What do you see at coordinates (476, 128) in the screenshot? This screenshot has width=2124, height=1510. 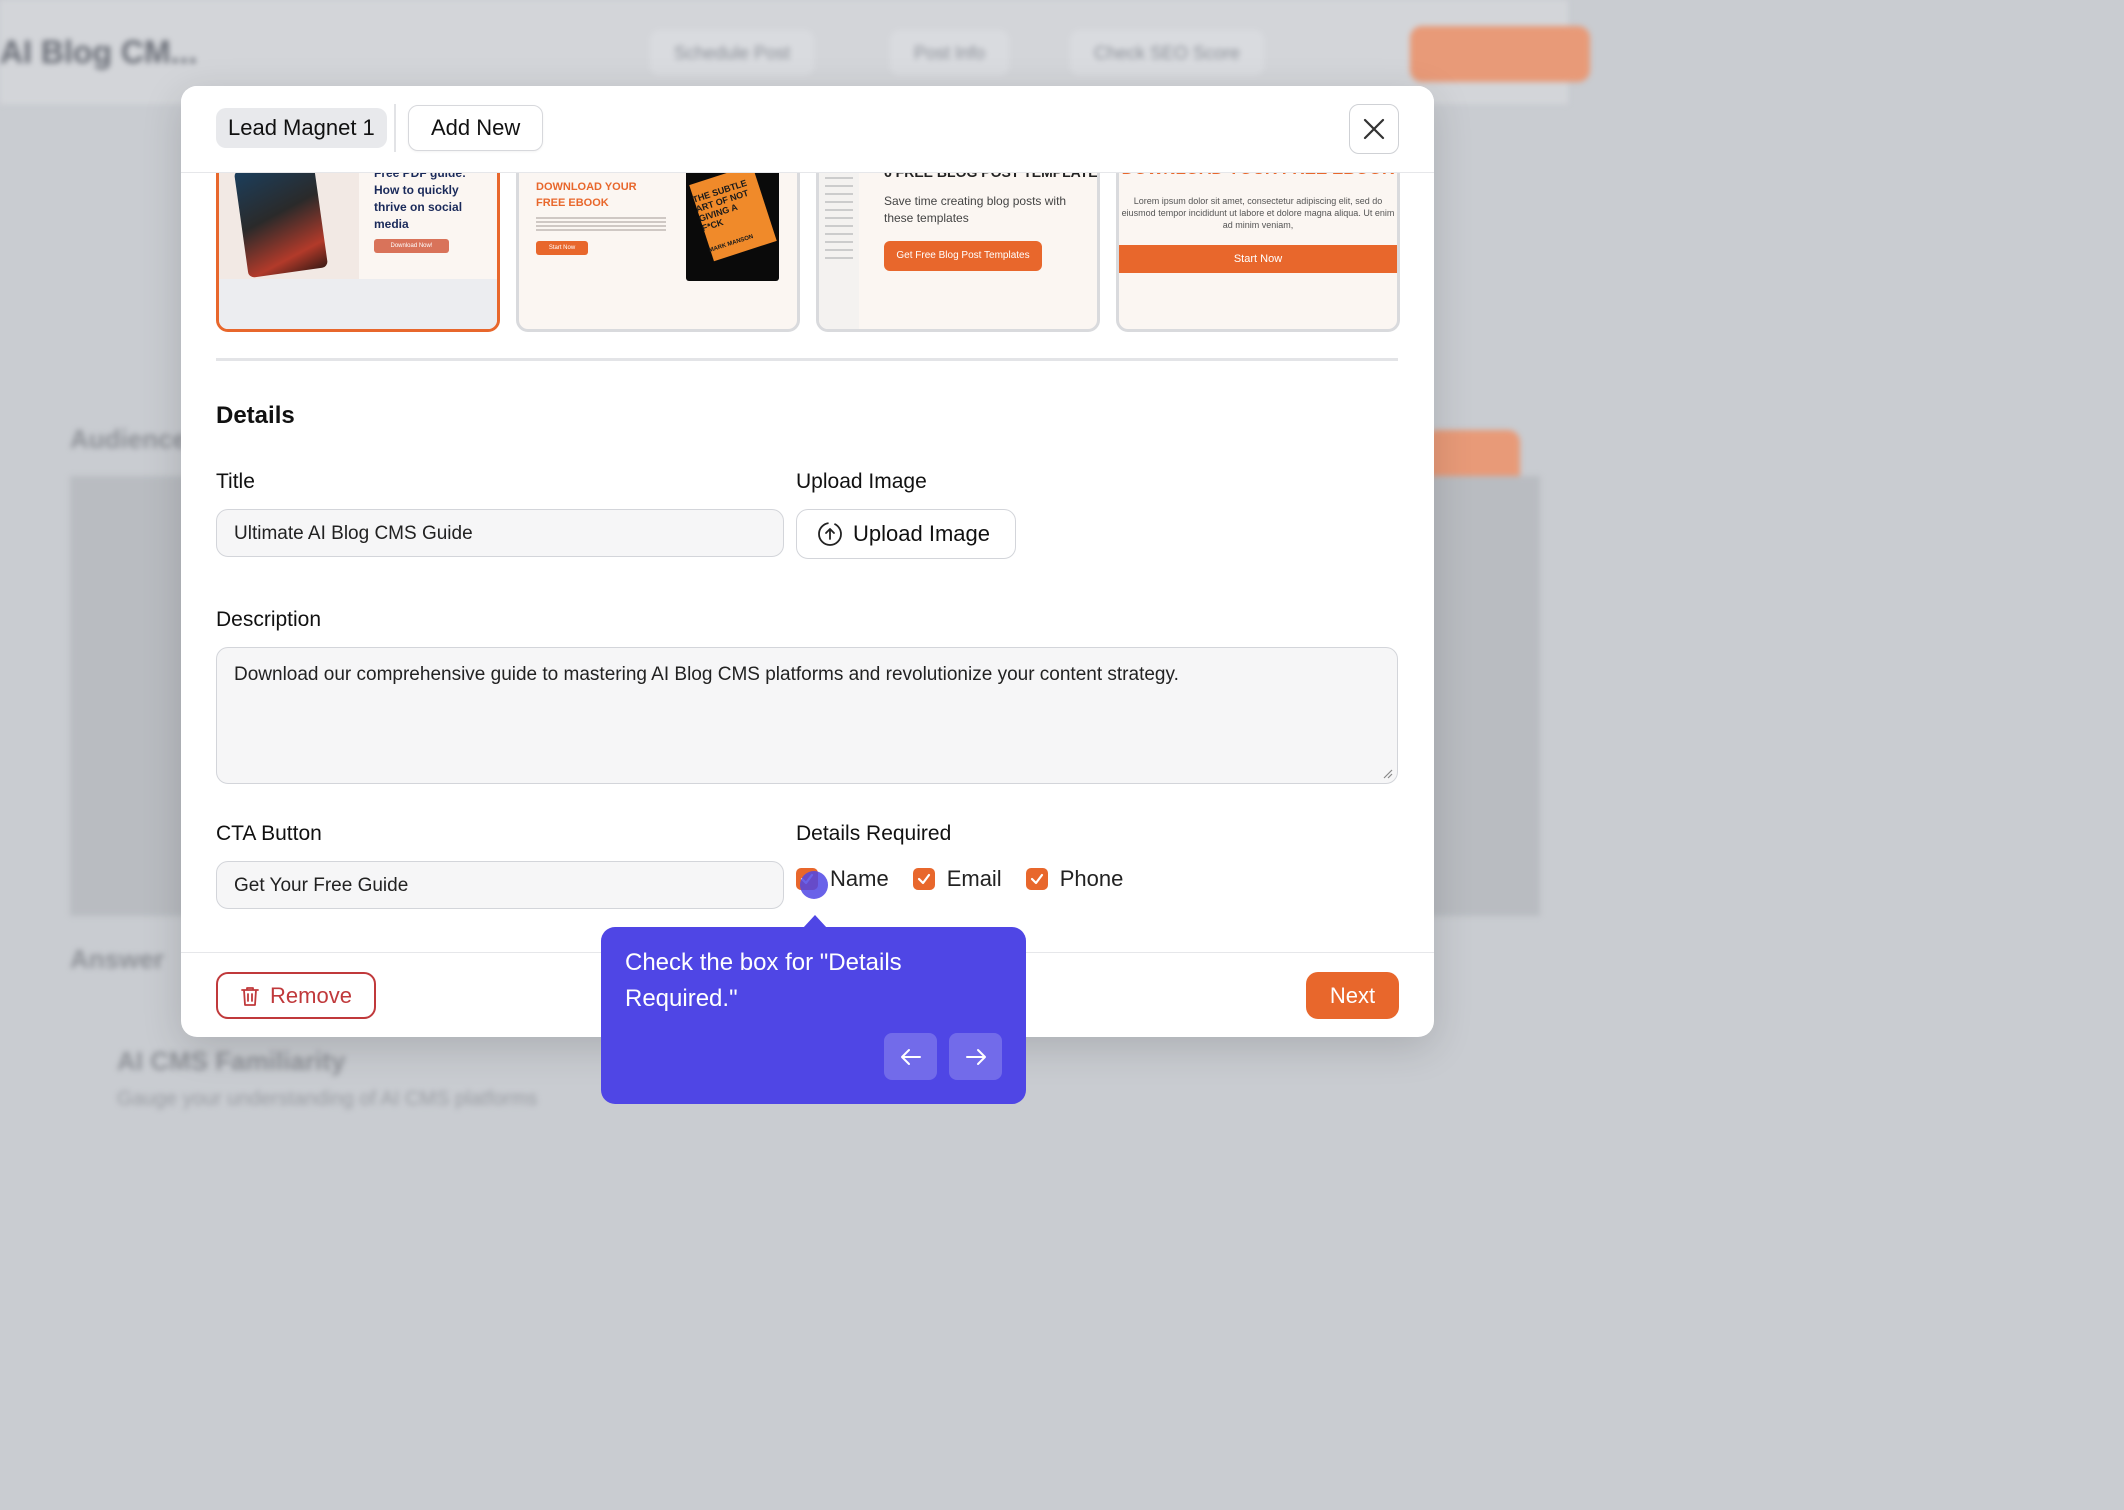 I see `add-new-button: Add New` at bounding box center [476, 128].